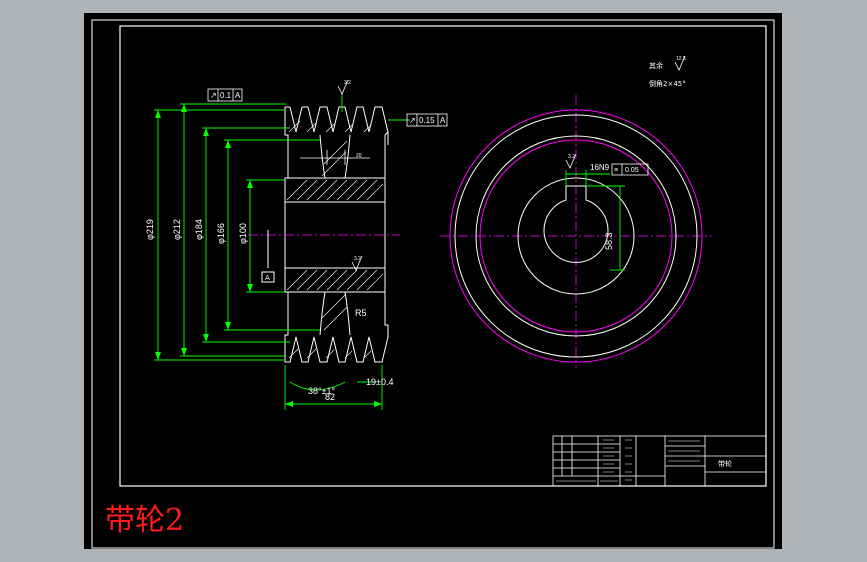  What do you see at coordinates (667, 83) in the screenshot?
I see `note-chamfer: 倒角2×45°` at bounding box center [667, 83].